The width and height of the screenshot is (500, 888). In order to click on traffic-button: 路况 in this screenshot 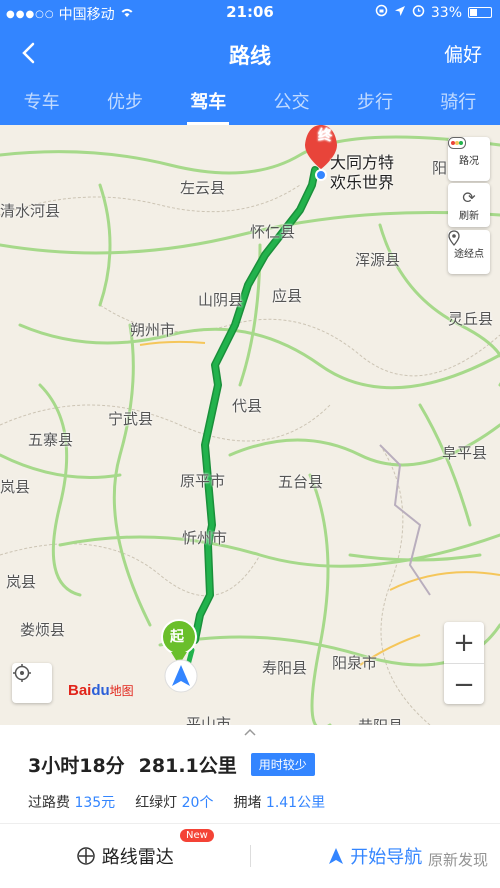, I will do `click(469, 159)`.